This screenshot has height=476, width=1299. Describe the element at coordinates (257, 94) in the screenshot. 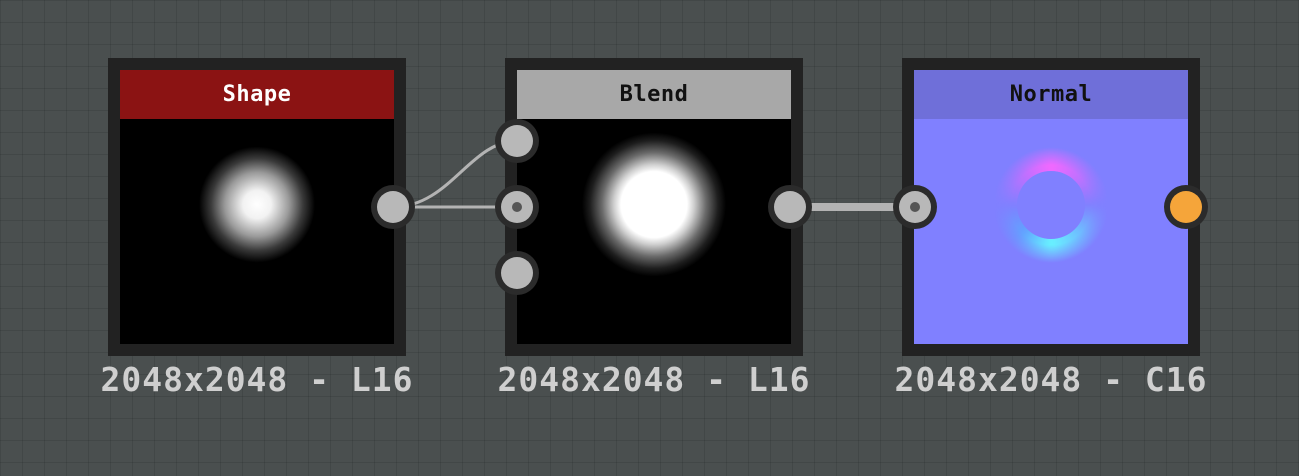

I see `node-title-shape: Shape` at that location.